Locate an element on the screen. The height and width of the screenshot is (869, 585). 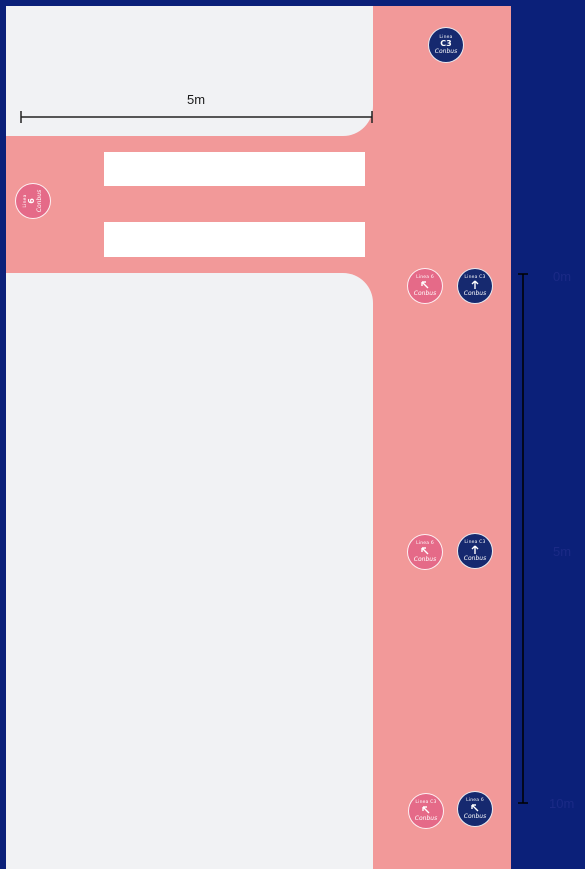
scale-bar is located at coordinates (523, 538).